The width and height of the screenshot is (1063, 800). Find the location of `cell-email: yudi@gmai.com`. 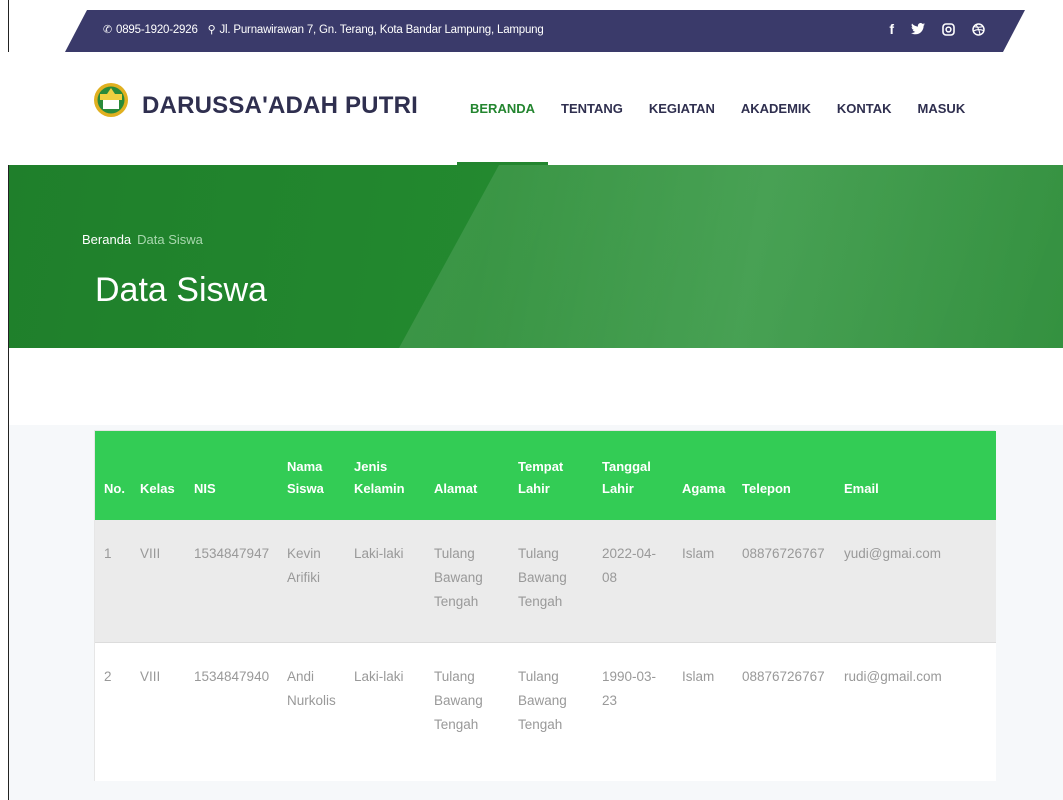

cell-email: yudi@gmai.com is located at coordinates (915, 581).